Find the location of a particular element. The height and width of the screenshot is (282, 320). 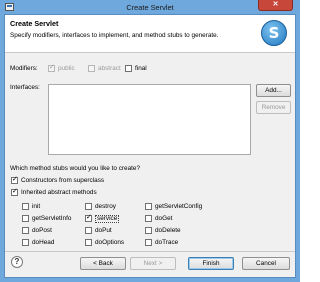

public-label: public is located at coordinates (66, 68).